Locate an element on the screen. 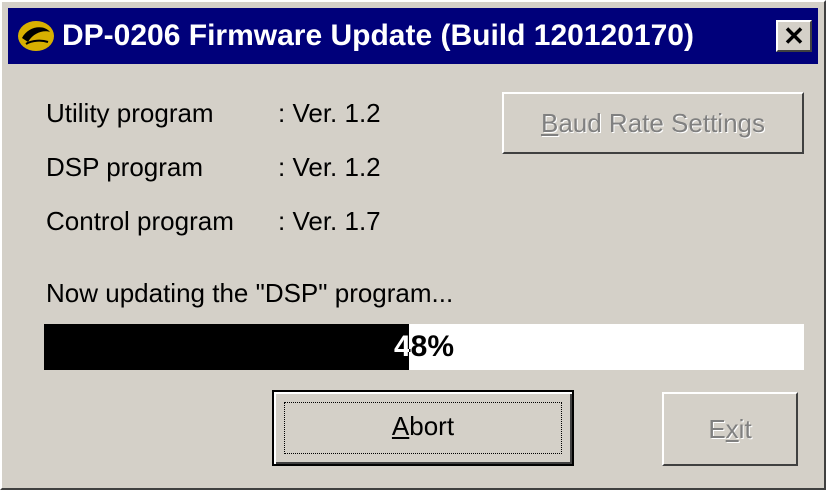  abort-button: Abort is located at coordinates (423, 428).